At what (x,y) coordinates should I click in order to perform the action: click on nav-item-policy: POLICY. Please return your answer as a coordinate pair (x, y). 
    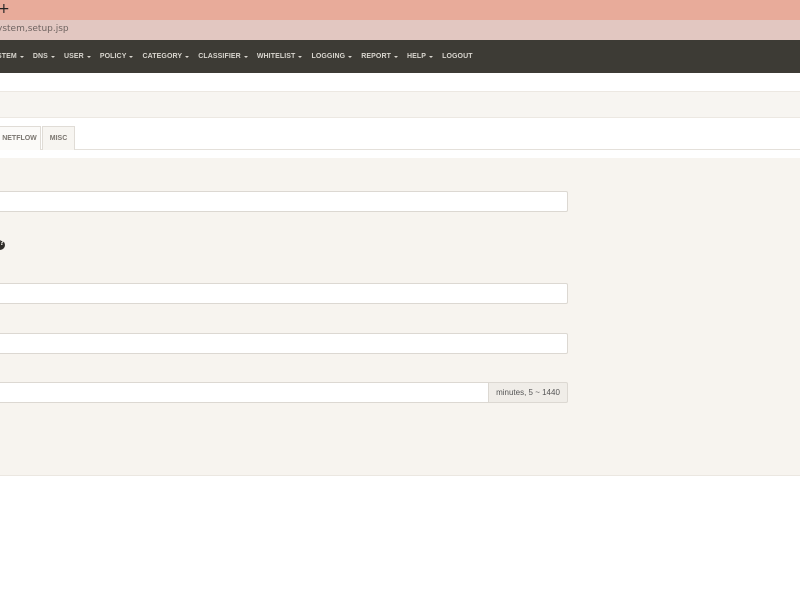
    Looking at the image, I should click on (117, 56).